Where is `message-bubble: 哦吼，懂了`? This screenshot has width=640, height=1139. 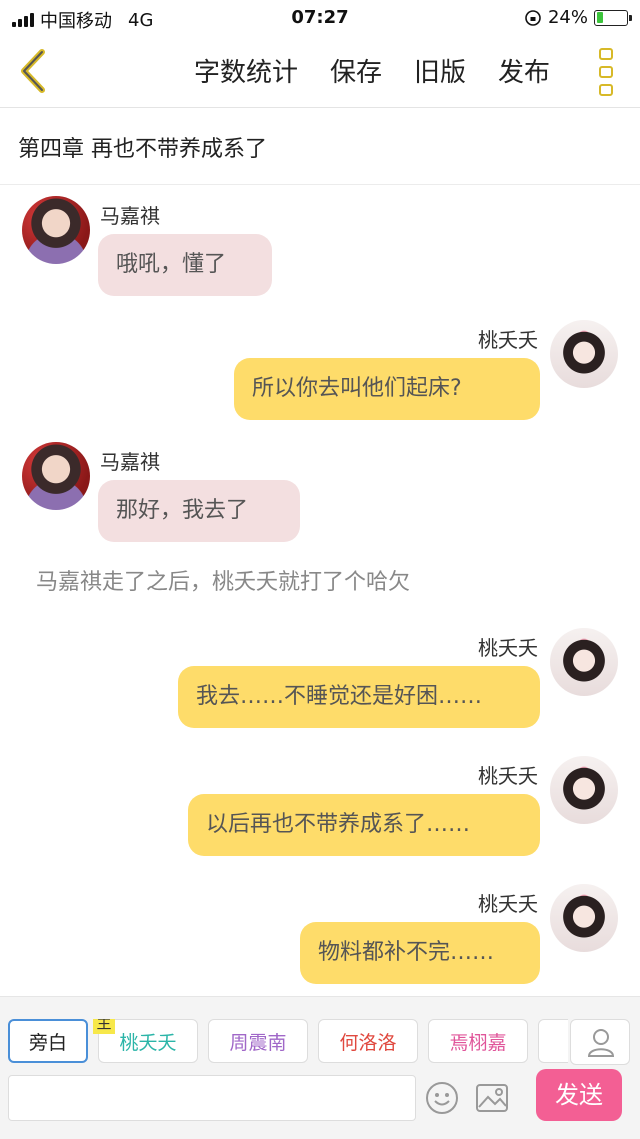
message-bubble: 哦吼，懂了 is located at coordinates (185, 265).